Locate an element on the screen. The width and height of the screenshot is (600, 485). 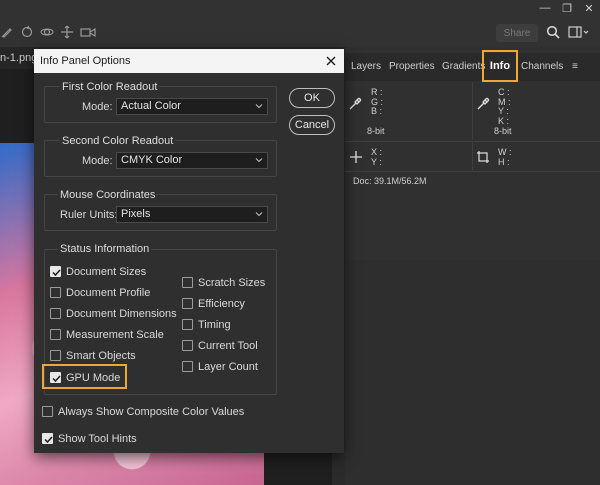
crosshair-icon is located at coordinates (356, 157).